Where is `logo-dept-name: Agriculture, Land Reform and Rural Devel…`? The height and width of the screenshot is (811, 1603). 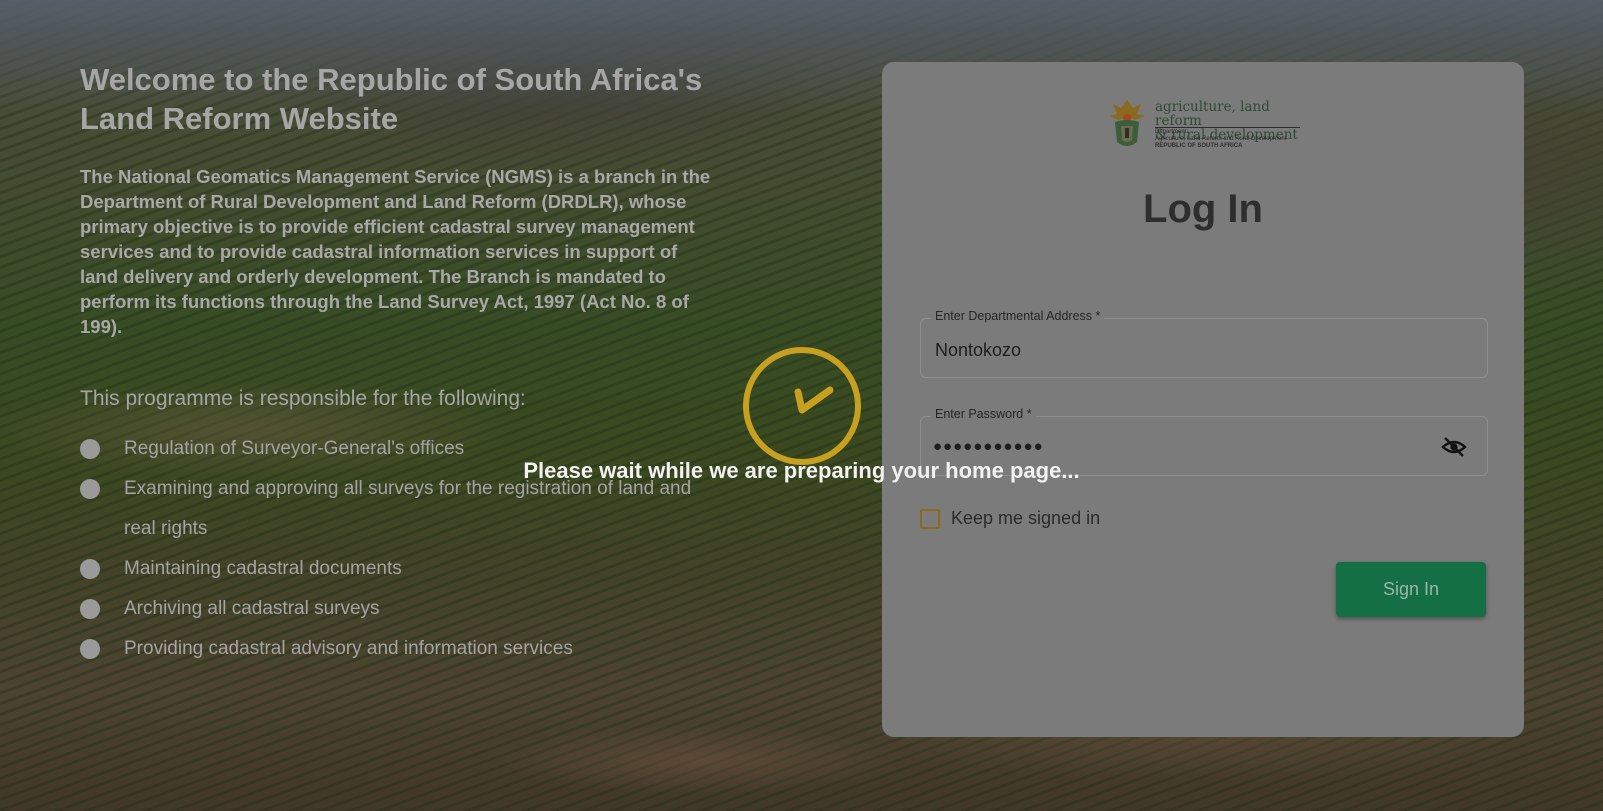 logo-dept-name: Agriculture, Land Reform and Rural Devel… is located at coordinates (1221, 139).